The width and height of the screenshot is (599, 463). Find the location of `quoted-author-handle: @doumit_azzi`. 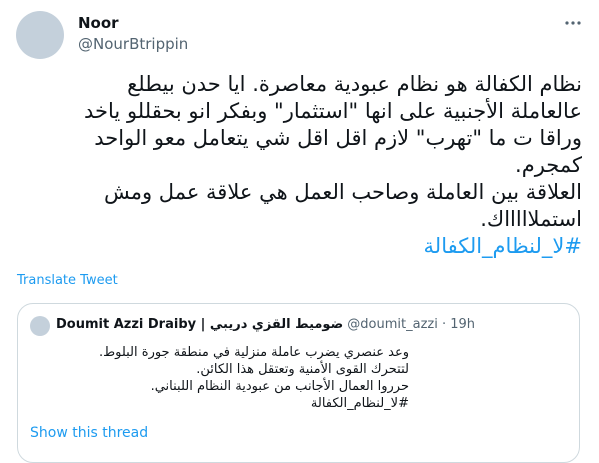

quoted-author-handle: @doumit_azzi is located at coordinates (392, 324).